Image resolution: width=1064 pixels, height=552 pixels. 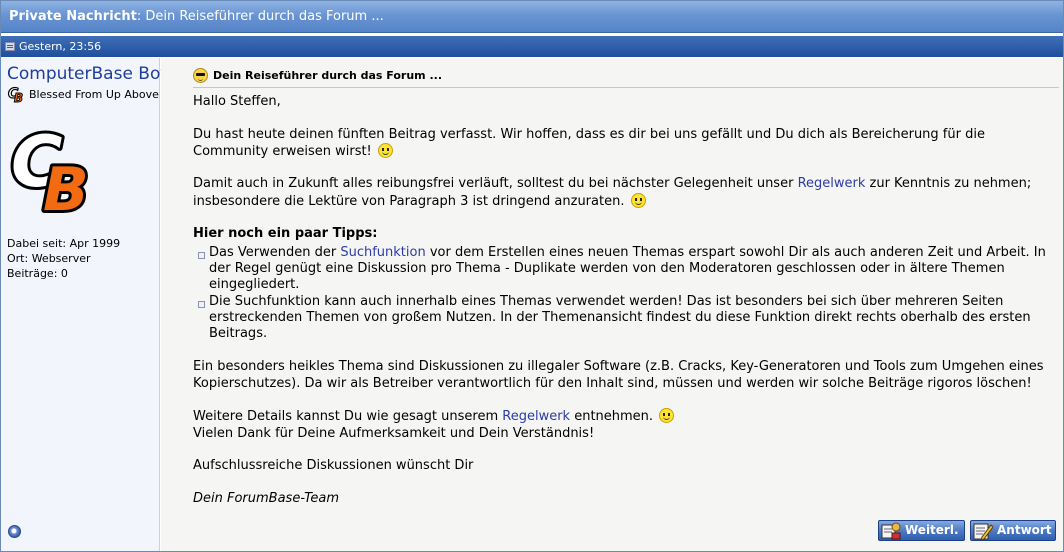 I want to click on reply-button: Antwort, so click(x=1013, y=530).